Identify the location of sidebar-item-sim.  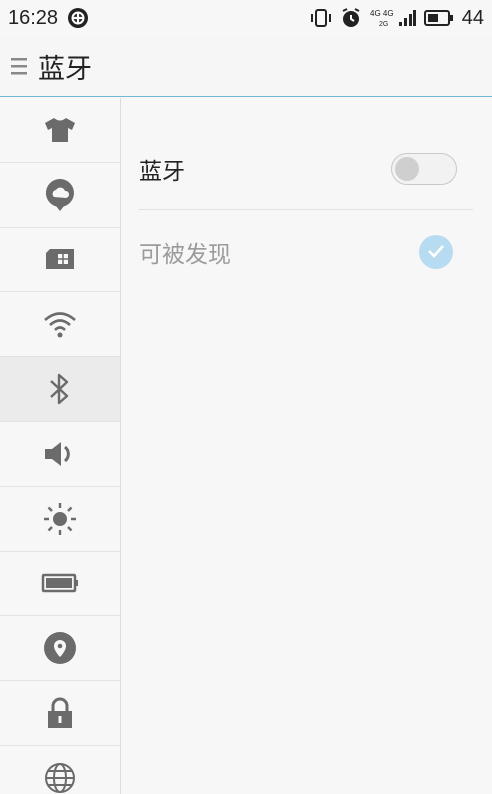
(60, 260).